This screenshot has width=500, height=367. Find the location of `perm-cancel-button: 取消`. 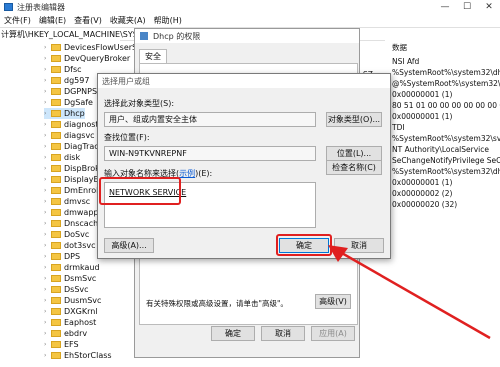

perm-cancel-button: 取消 is located at coordinates (283, 333).